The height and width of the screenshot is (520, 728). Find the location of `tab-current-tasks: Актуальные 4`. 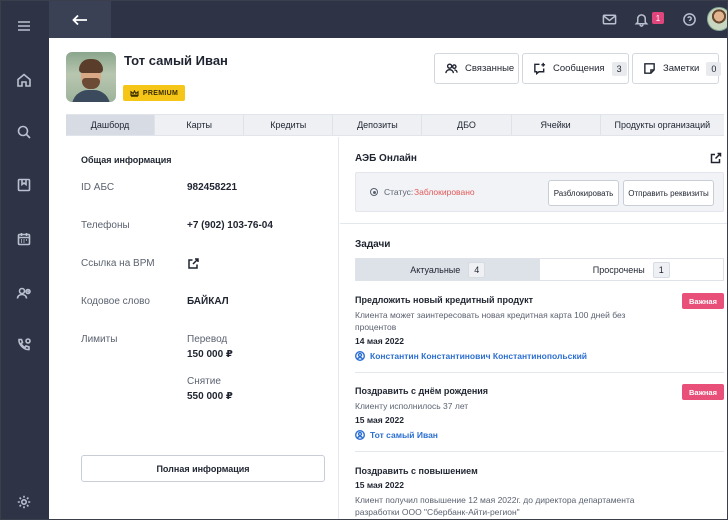

tab-current-tasks: Актуальные 4 is located at coordinates (448, 269).